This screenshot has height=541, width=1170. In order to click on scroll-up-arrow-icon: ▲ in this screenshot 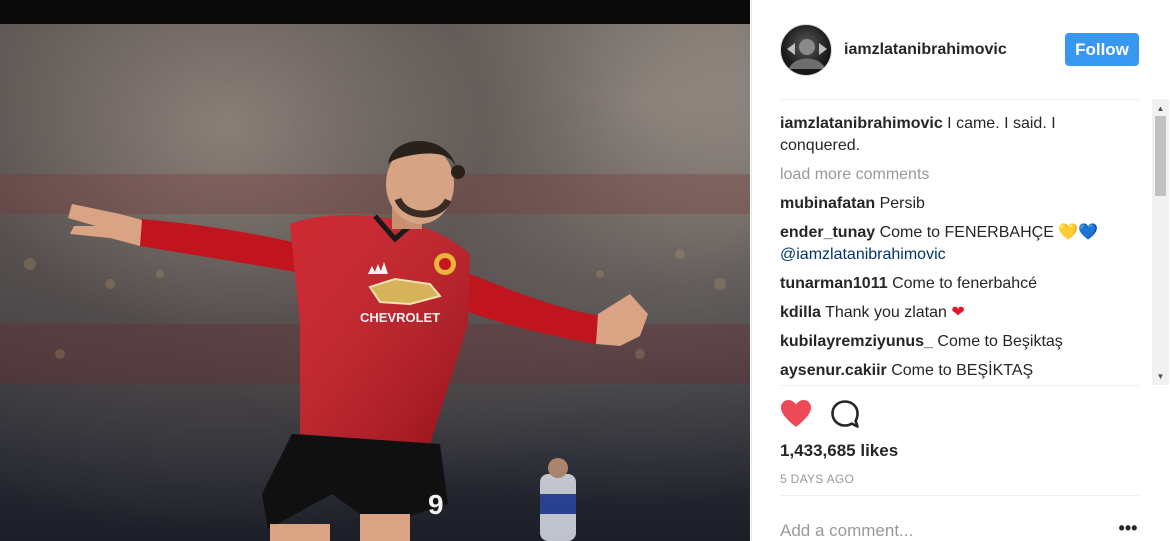, I will do `click(1160, 108)`.